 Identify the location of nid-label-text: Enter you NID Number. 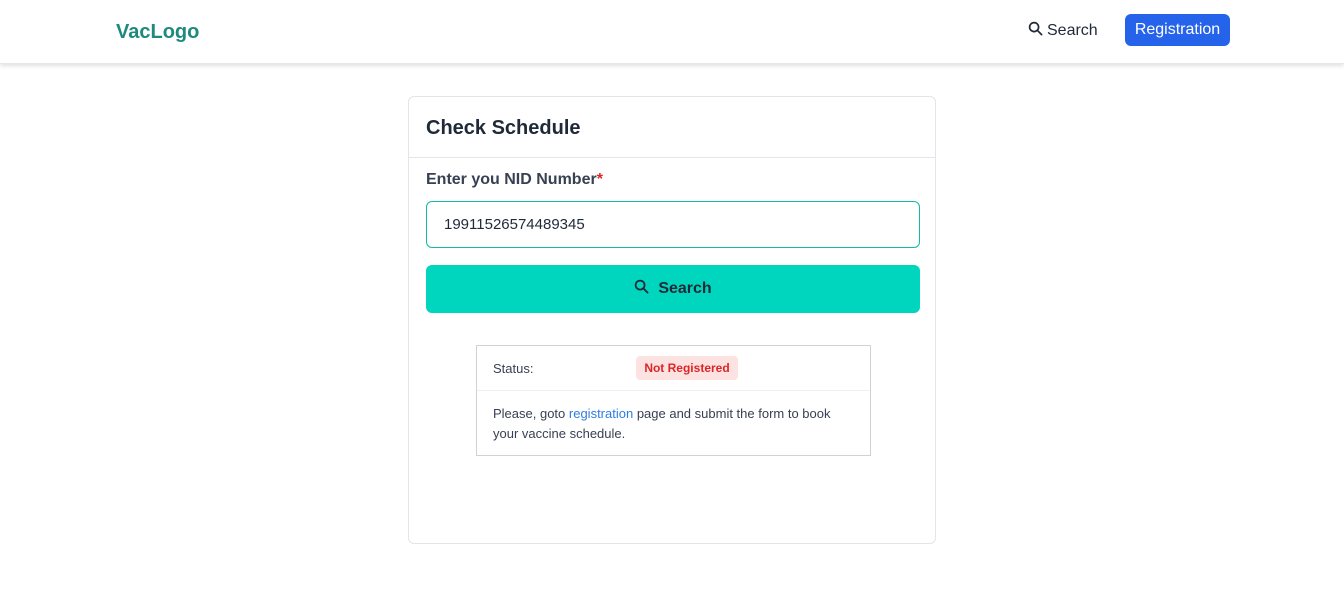
(511, 179).